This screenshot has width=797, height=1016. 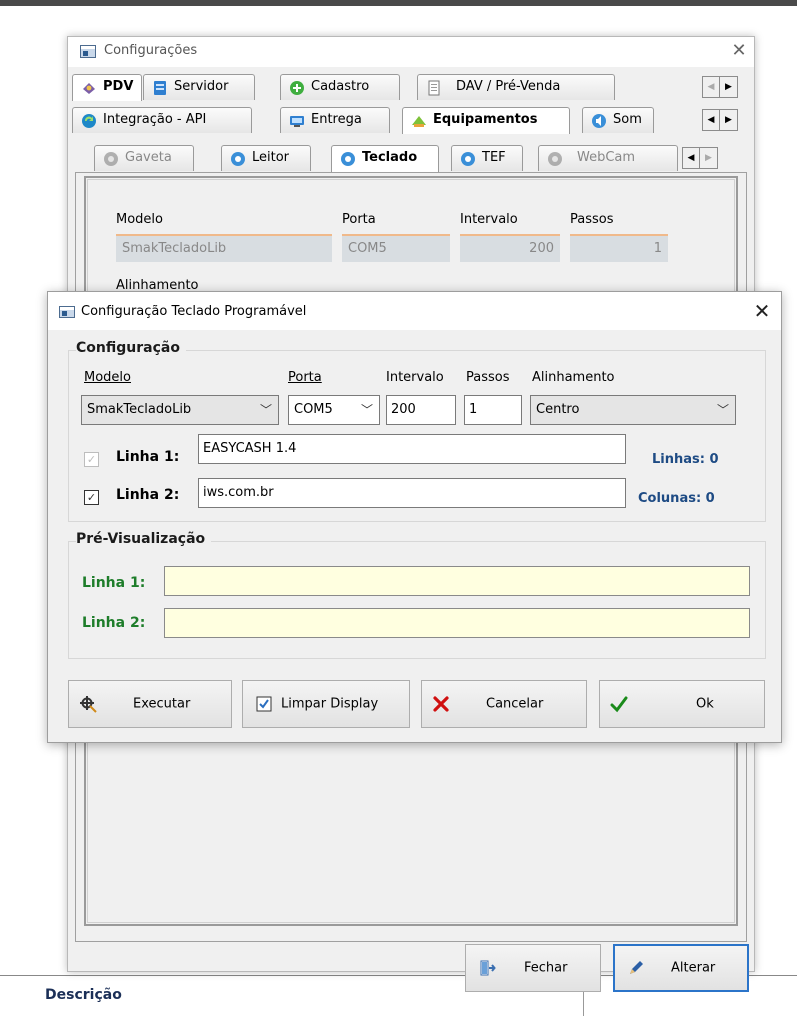 I want to click on tab-teclado: Teclado, so click(x=385, y=158).